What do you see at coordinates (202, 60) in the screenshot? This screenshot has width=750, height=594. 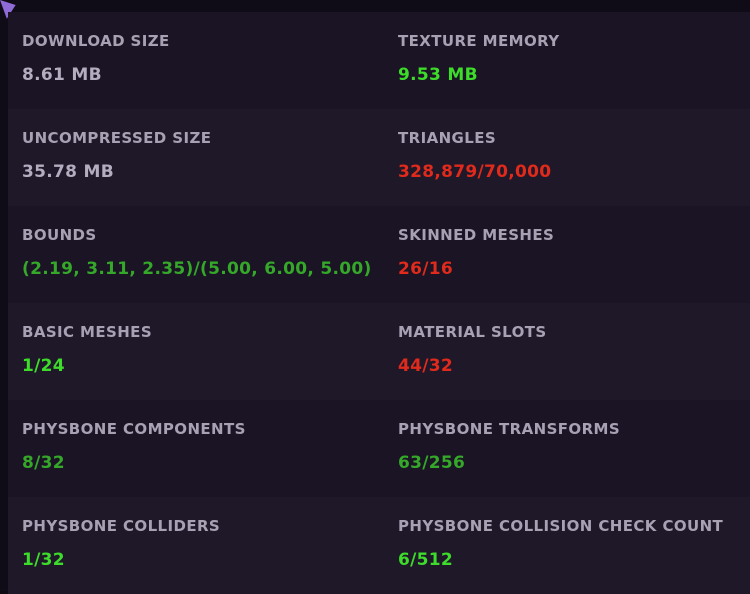 I see `stat-download-size: DOWNLOAD SIZE 8.61 MB` at bounding box center [202, 60].